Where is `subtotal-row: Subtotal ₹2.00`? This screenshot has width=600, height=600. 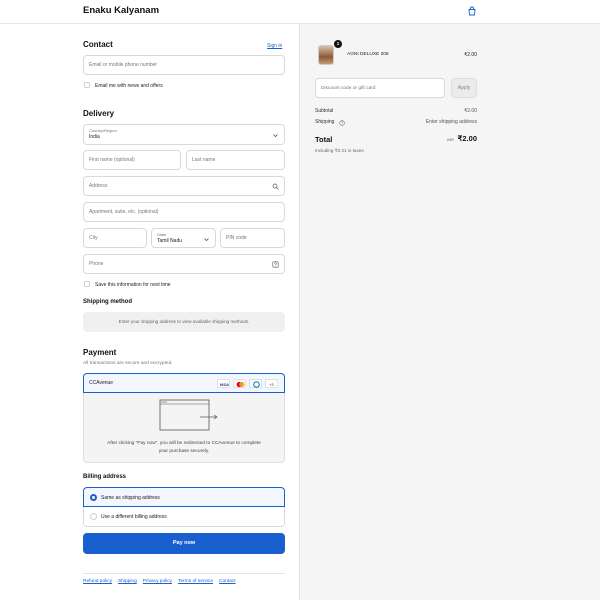 subtotal-row: Subtotal ₹2.00 is located at coordinates (396, 111).